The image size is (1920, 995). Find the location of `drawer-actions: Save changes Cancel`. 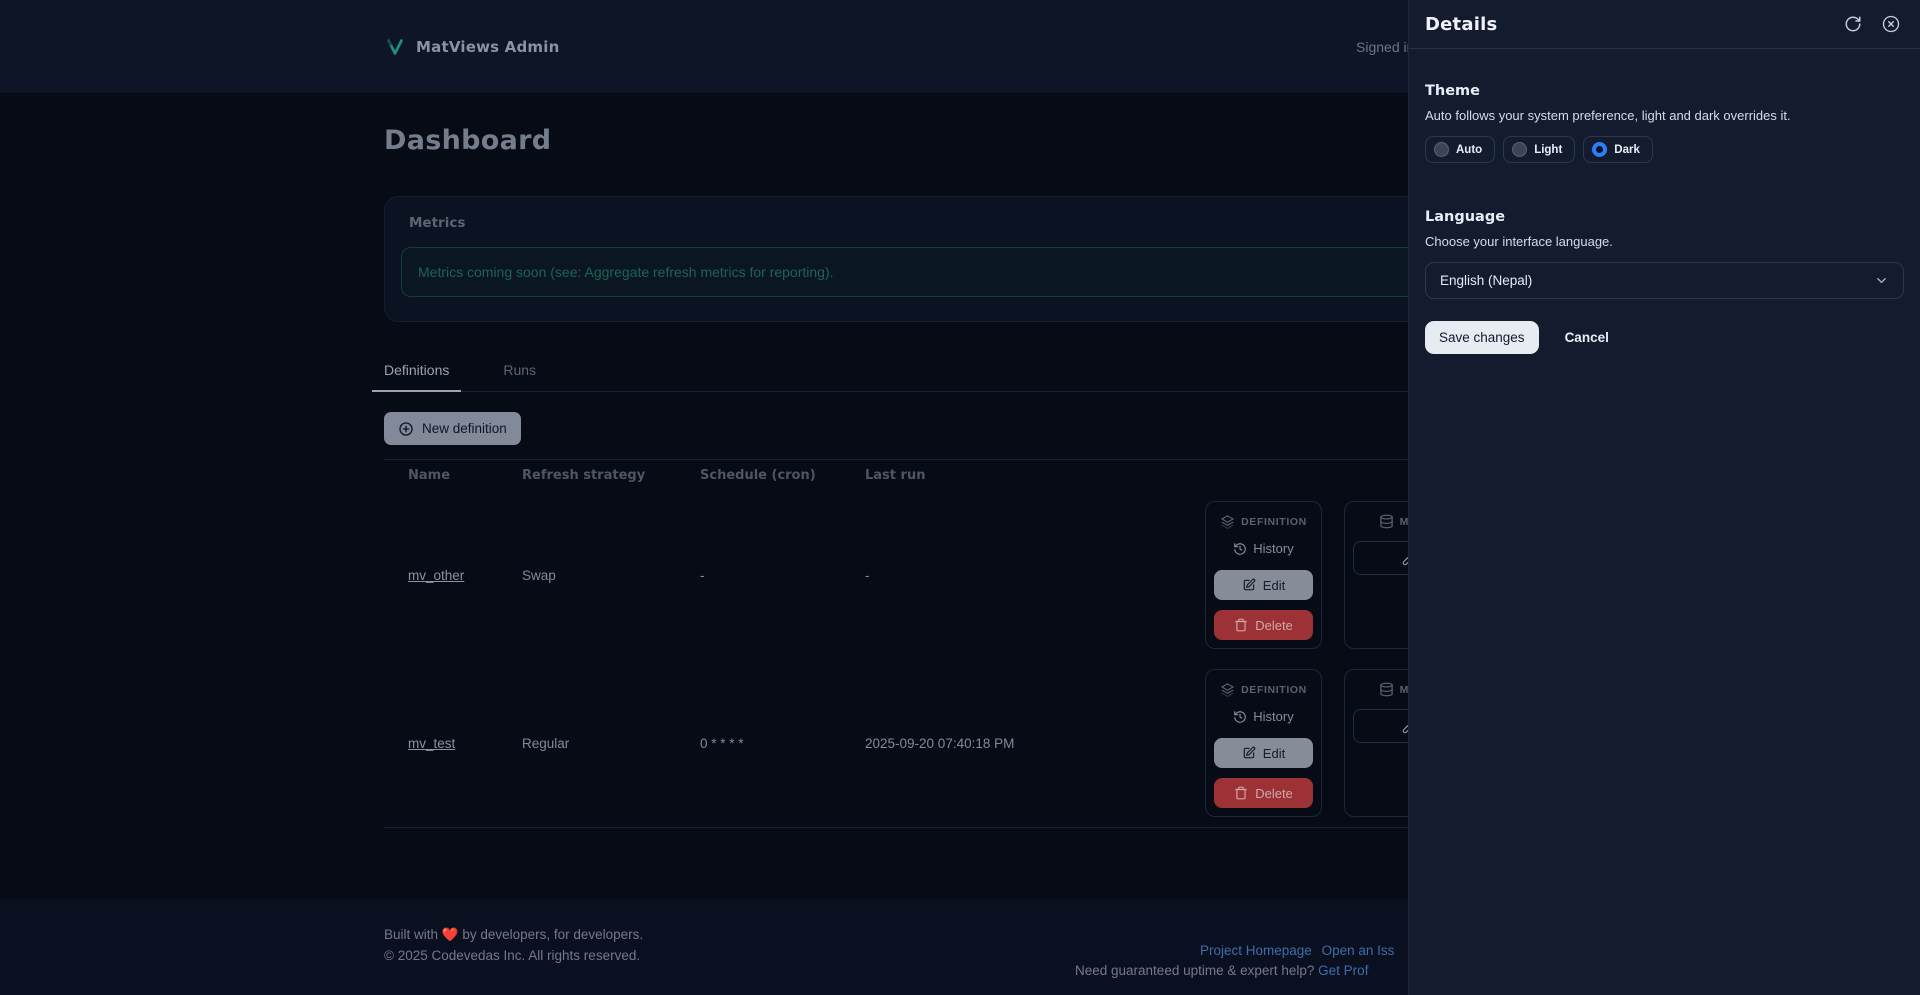

drawer-actions: Save changes Cancel is located at coordinates (1664, 337).